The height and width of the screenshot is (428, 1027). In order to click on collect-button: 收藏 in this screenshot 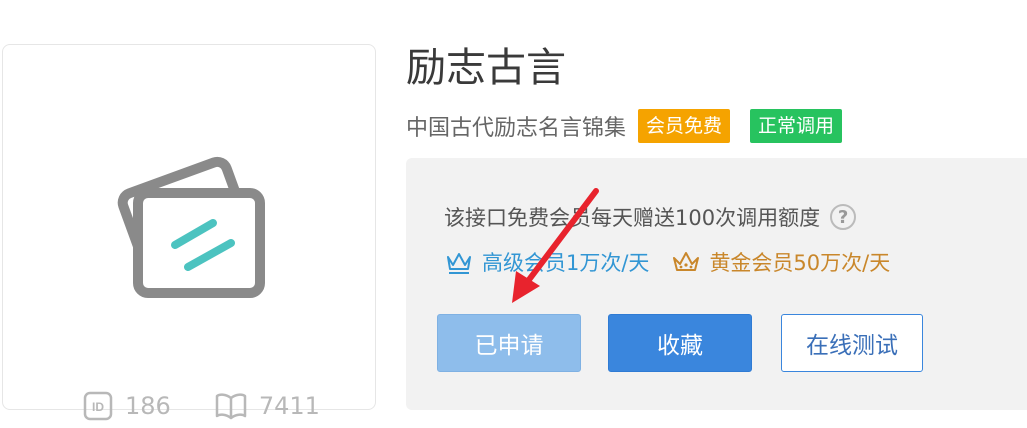, I will do `click(680, 343)`.